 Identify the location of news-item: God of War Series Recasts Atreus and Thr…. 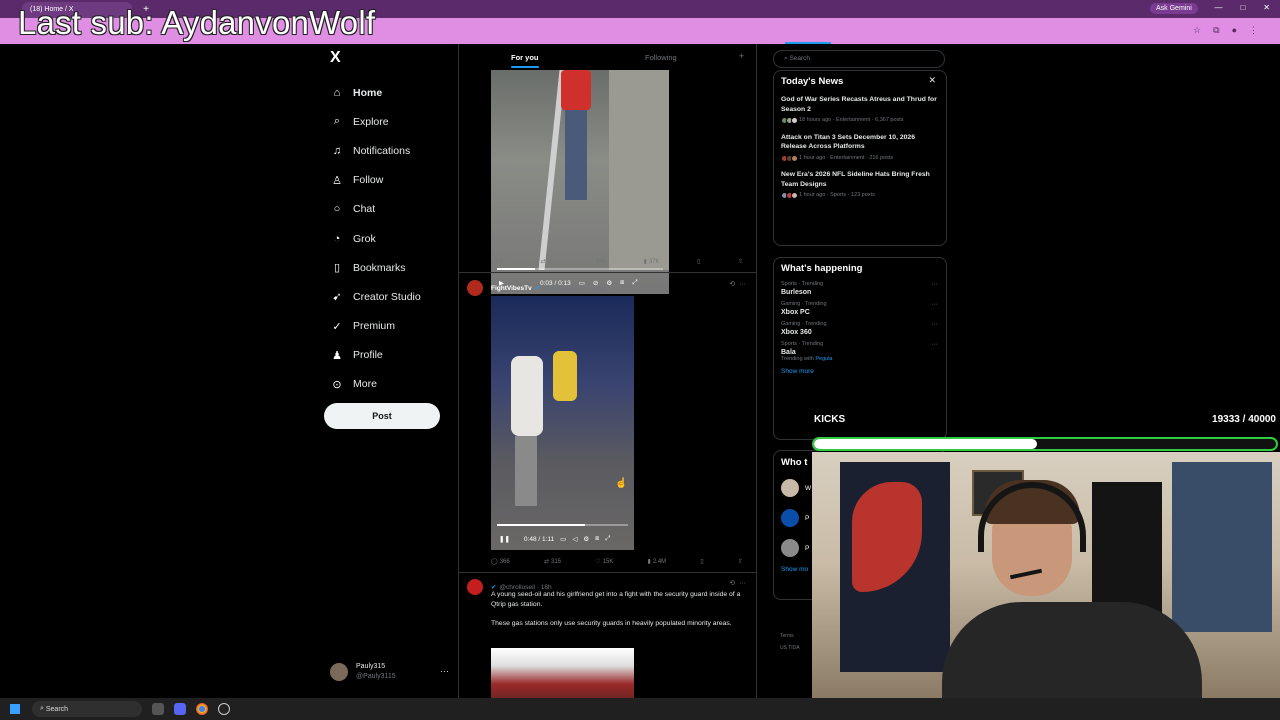
(860, 111).